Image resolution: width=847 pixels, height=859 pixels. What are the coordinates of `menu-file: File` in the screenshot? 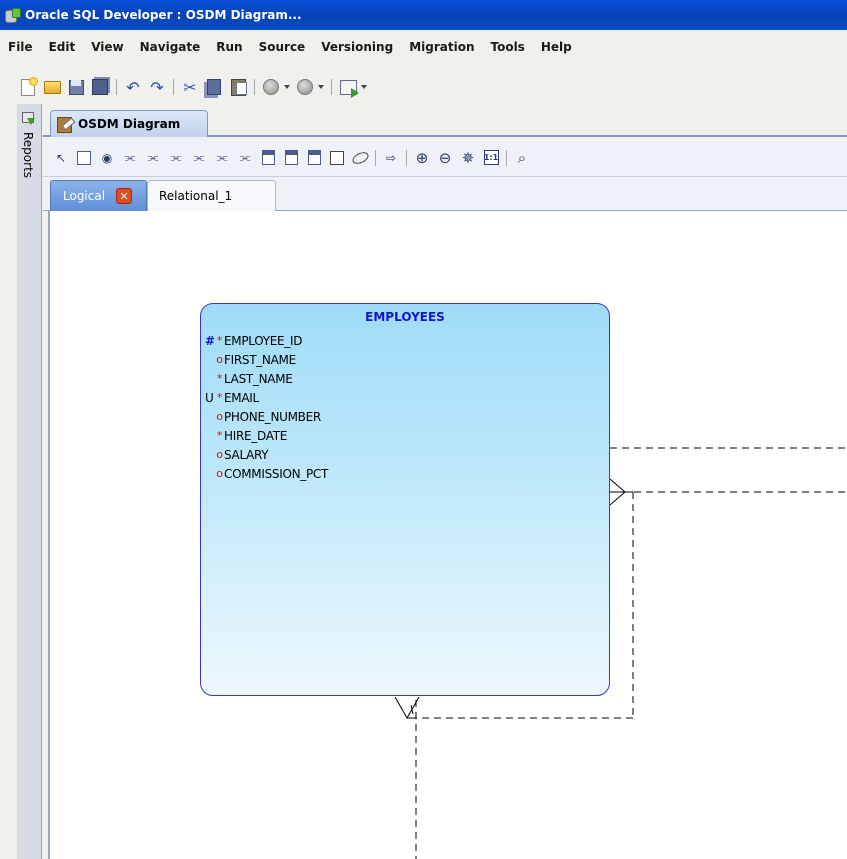 It's located at (22, 47).